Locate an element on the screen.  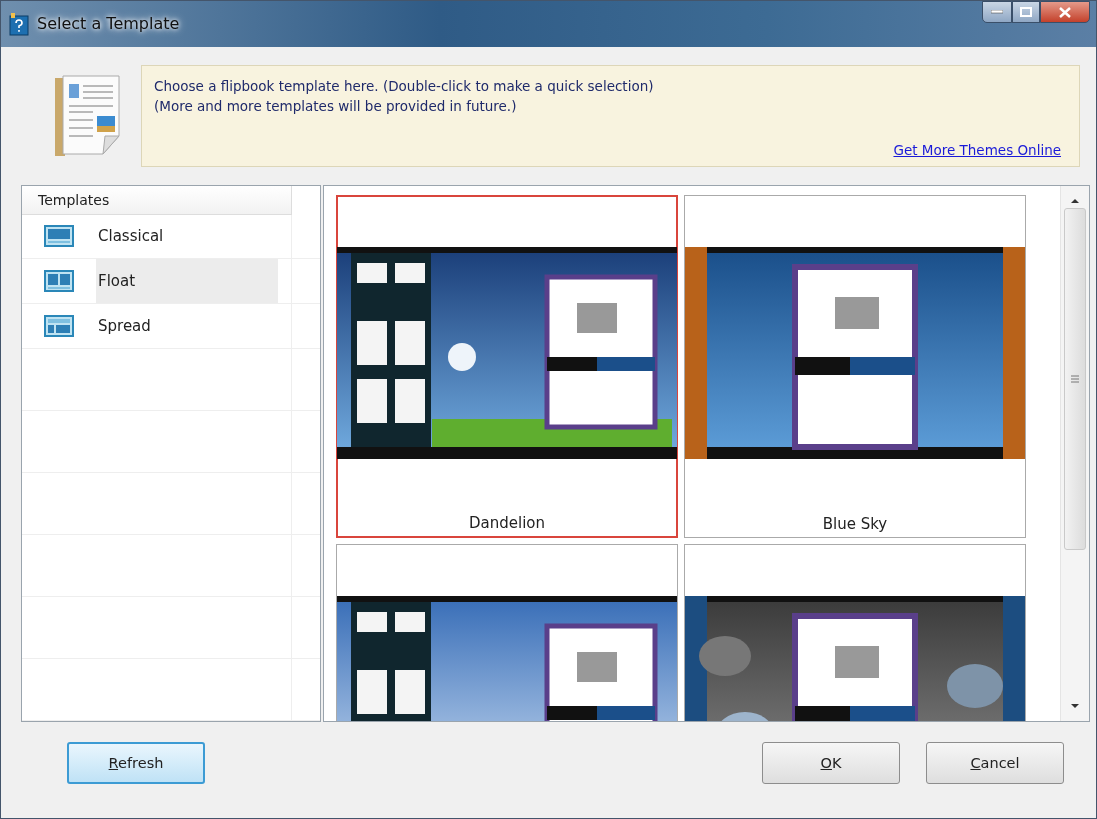
scroll-down-icon is located at coordinates (1075, 705).